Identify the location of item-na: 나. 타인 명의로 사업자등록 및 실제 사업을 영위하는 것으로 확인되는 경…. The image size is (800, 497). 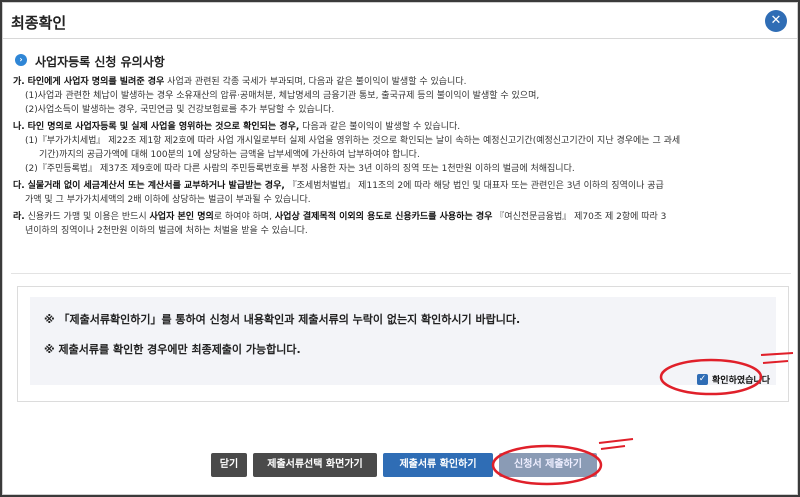
(402, 127).